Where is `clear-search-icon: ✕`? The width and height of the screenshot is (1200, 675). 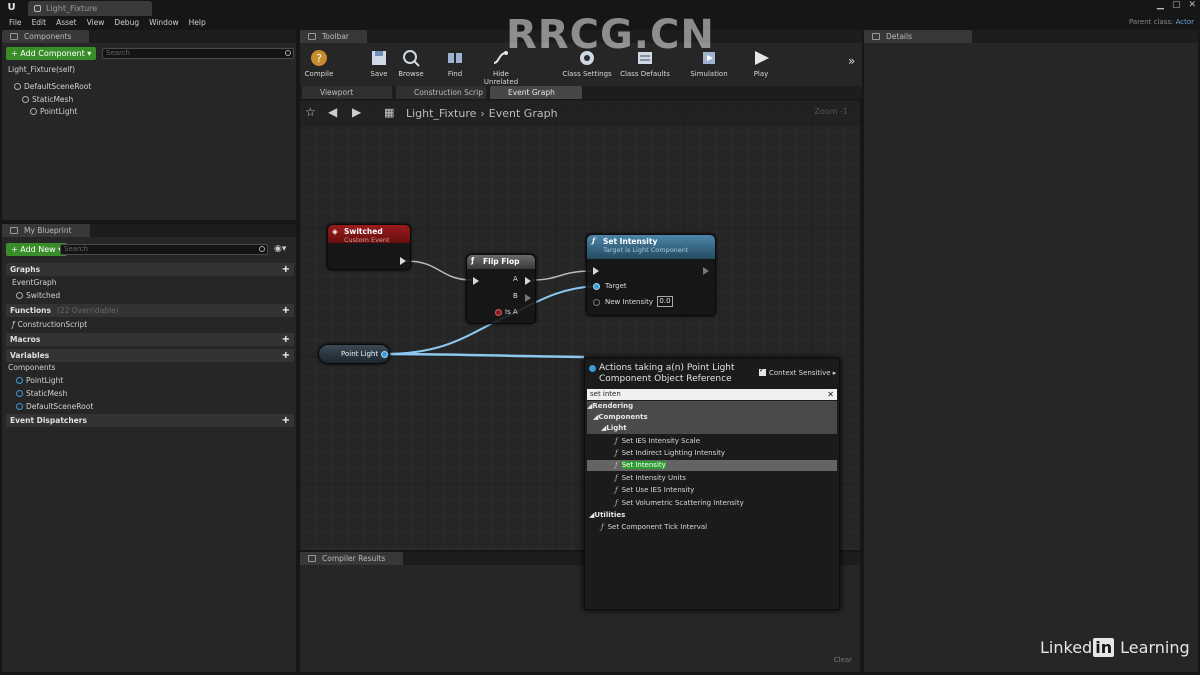
clear-search-icon: ✕ is located at coordinates (830, 394).